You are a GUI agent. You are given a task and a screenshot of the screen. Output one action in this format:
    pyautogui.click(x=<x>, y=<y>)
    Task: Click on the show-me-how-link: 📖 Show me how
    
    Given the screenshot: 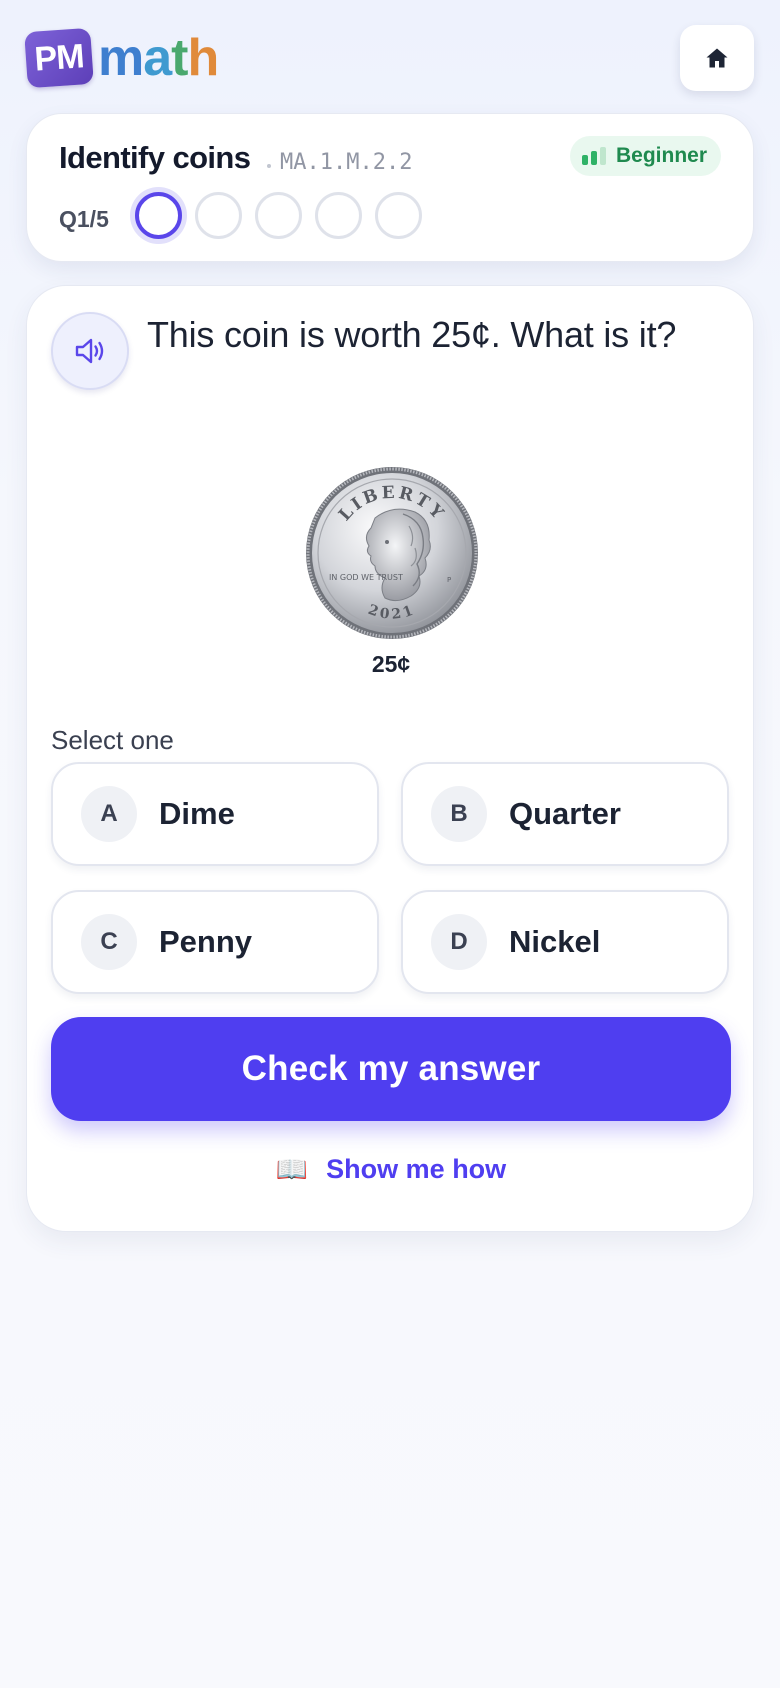 What is the action you would take?
    pyautogui.click(x=391, y=1169)
    